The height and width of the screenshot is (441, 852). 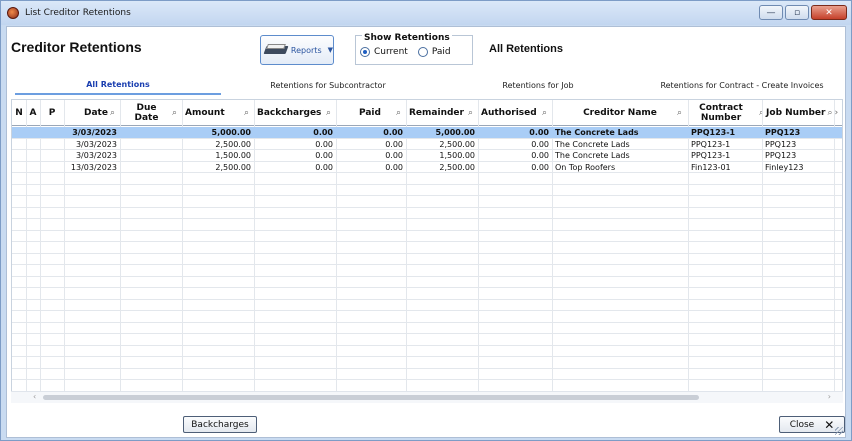 I want to click on paid-radio, so click(x=422, y=52).